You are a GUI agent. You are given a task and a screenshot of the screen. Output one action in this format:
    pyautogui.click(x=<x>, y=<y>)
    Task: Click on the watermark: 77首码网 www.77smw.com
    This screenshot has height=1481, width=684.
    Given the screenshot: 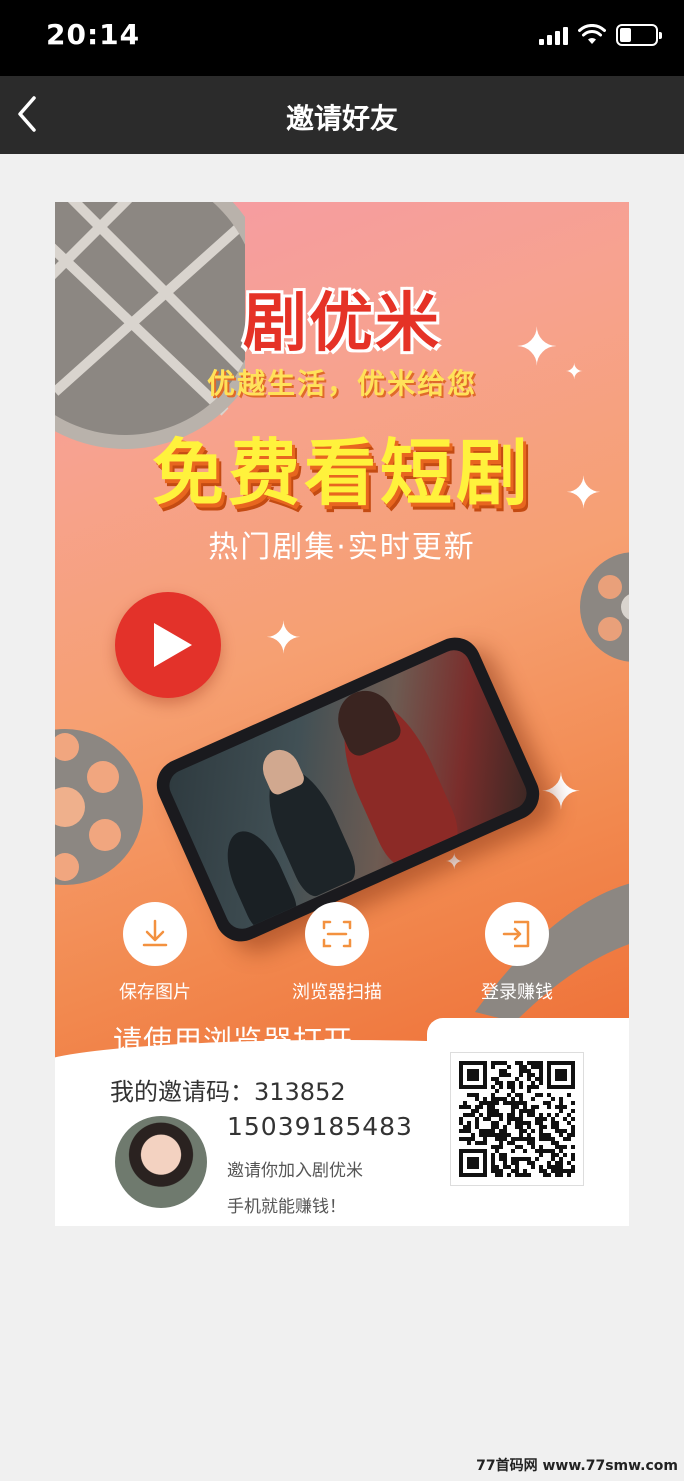 What is the action you would take?
    pyautogui.click(x=577, y=1466)
    